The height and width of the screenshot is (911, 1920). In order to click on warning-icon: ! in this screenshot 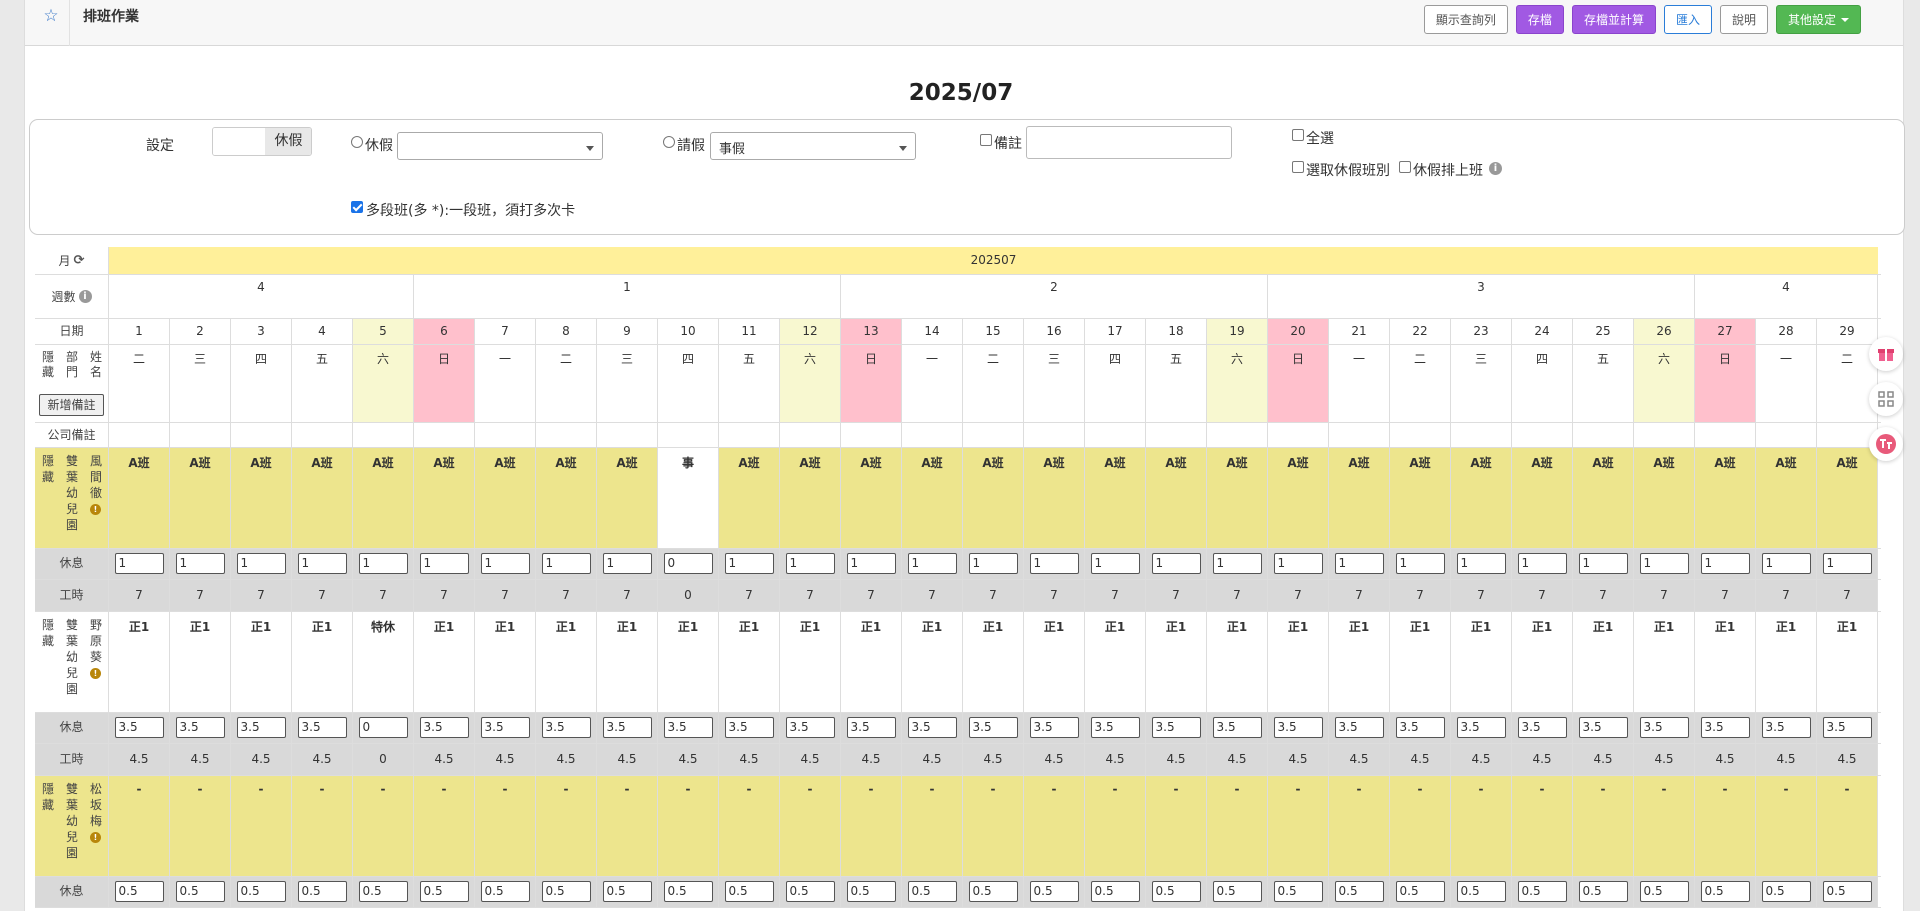, I will do `click(95, 509)`.